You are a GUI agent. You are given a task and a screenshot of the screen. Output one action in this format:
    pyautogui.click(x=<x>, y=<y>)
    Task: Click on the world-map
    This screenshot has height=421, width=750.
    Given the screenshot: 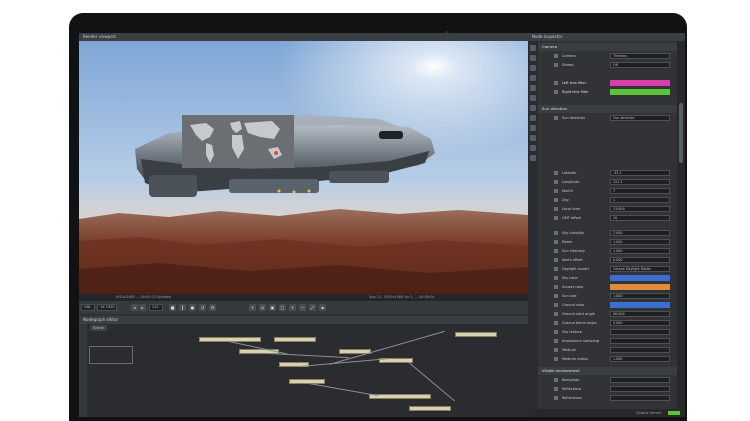 What is the action you would take?
    pyautogui.click(x=238, y=141)
    